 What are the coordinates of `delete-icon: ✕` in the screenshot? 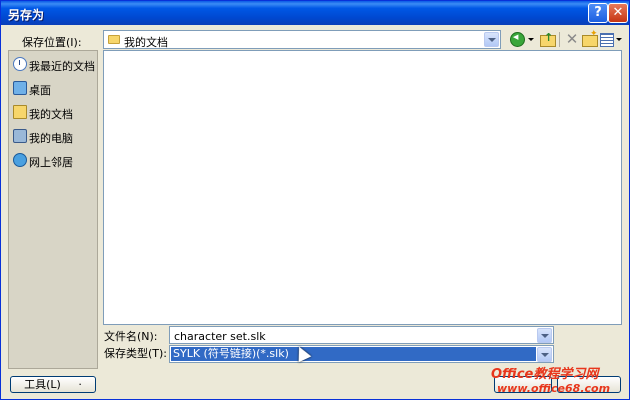 It's located at (572, 39).